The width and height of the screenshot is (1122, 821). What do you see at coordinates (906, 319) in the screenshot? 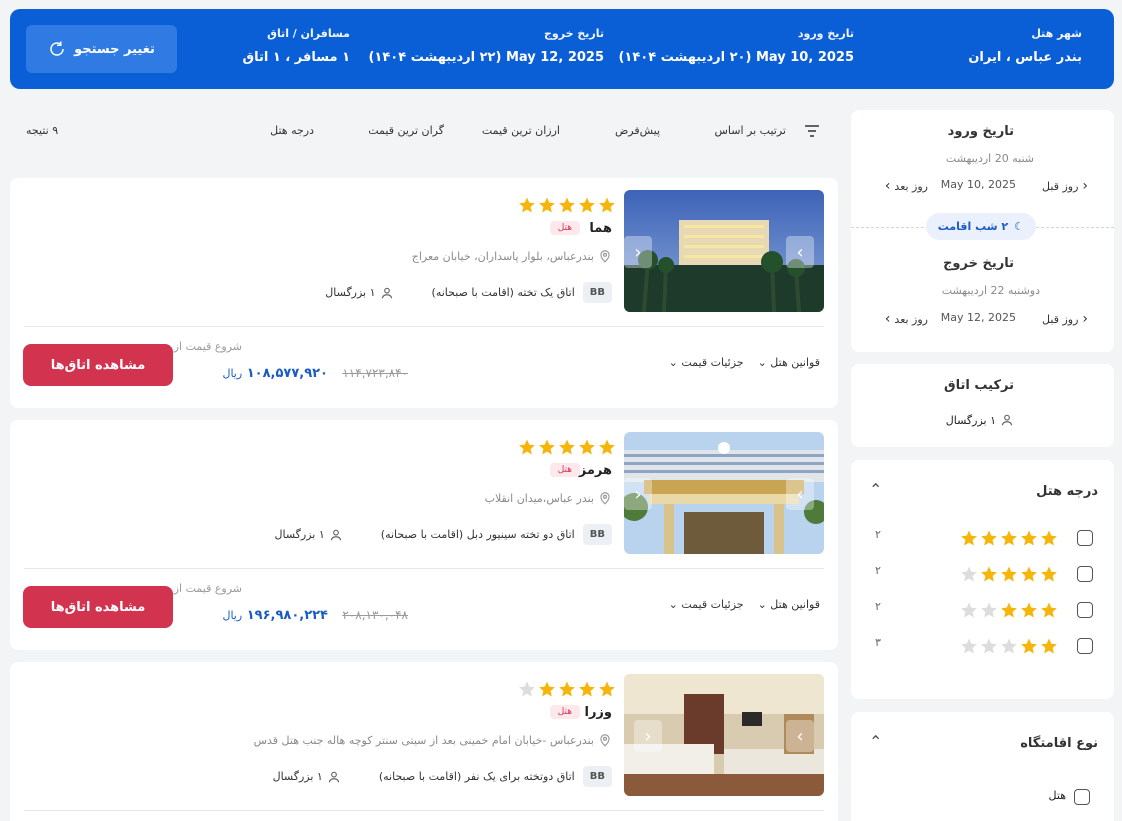
I see `checkout-next-day: روز بعد ›` at bounding box center [906, 319].